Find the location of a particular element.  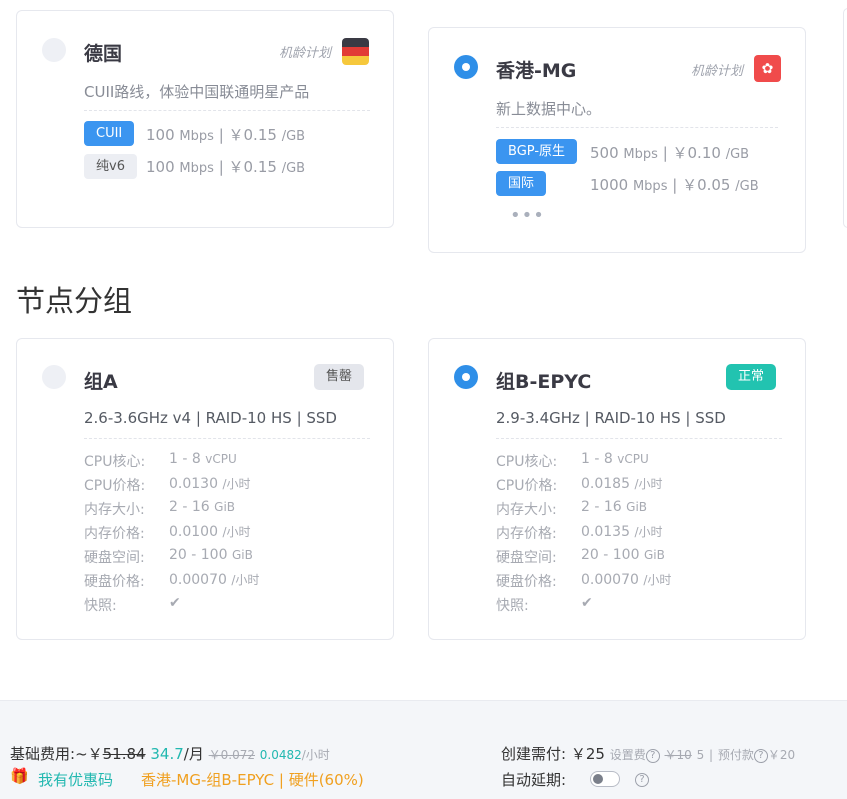

region-card-partial is located at coordinates (845, 118).